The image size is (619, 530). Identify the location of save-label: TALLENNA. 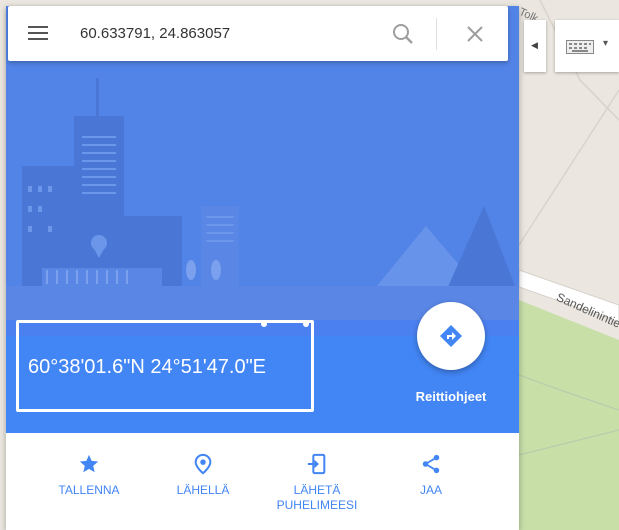
(89, 490).